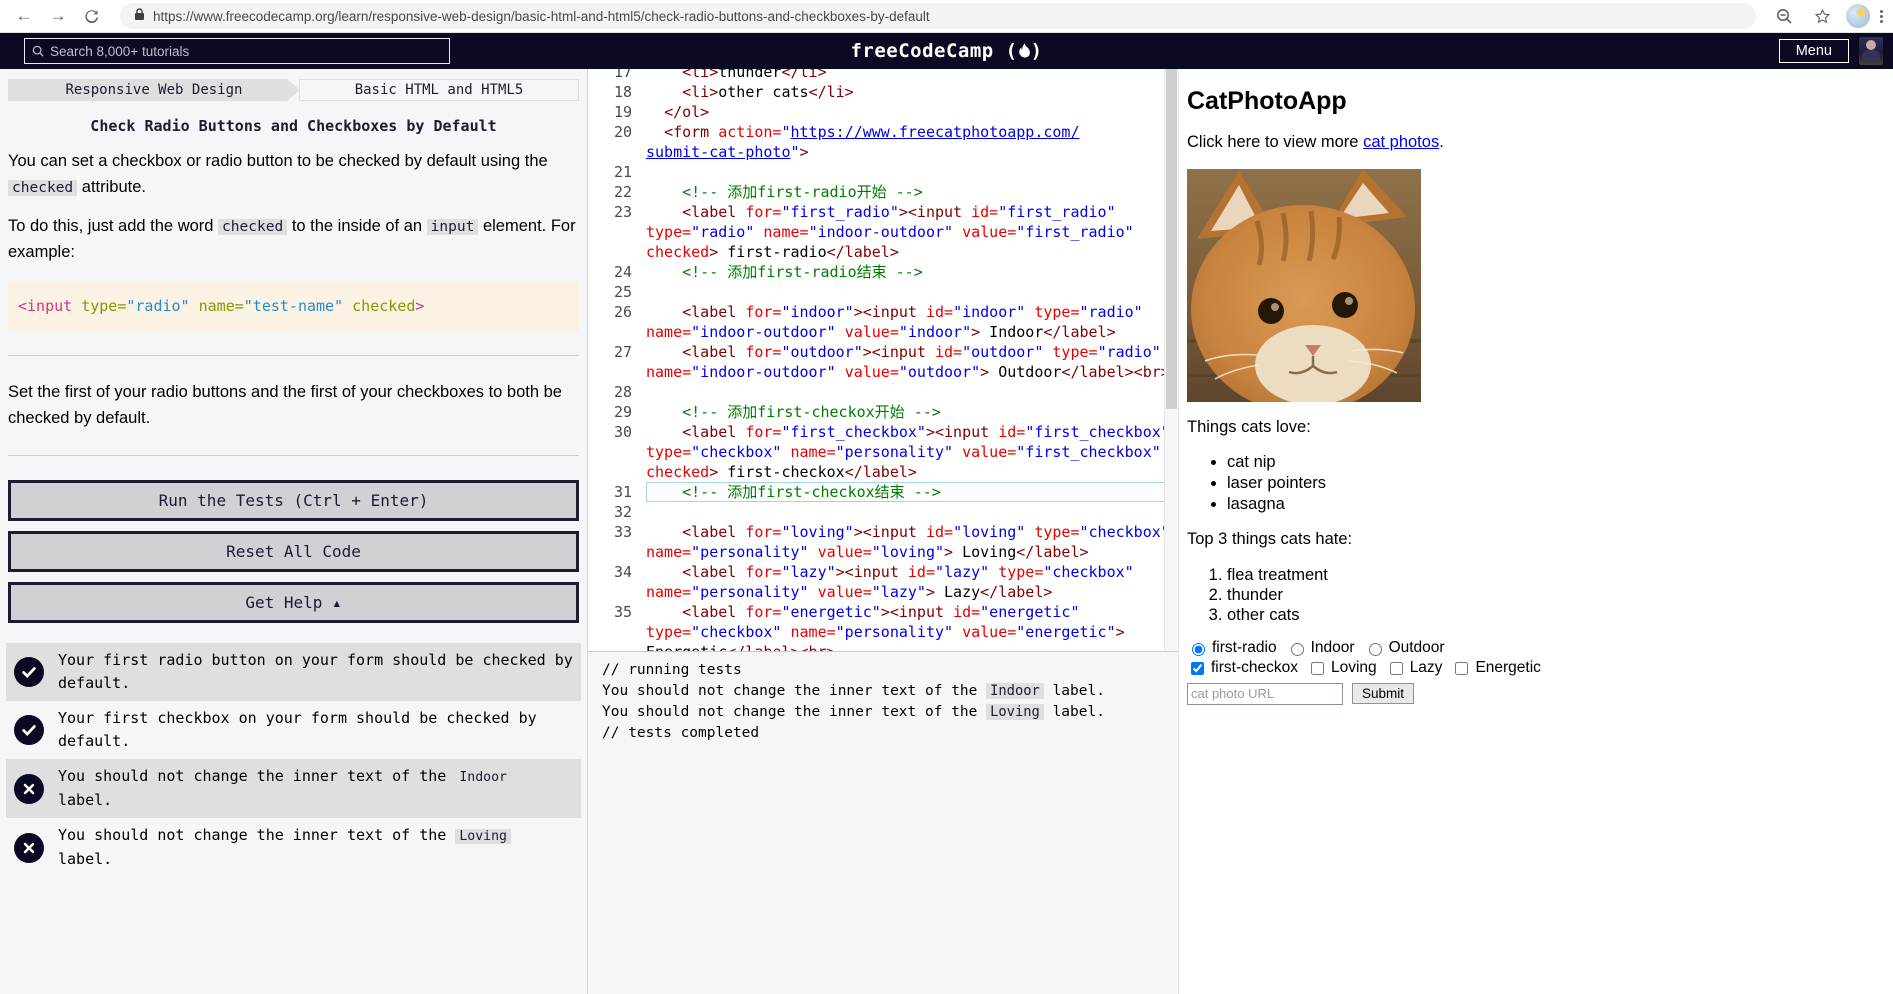  I want to click on editor-line: 18 <li>other cats</li>, so click(883, 92).